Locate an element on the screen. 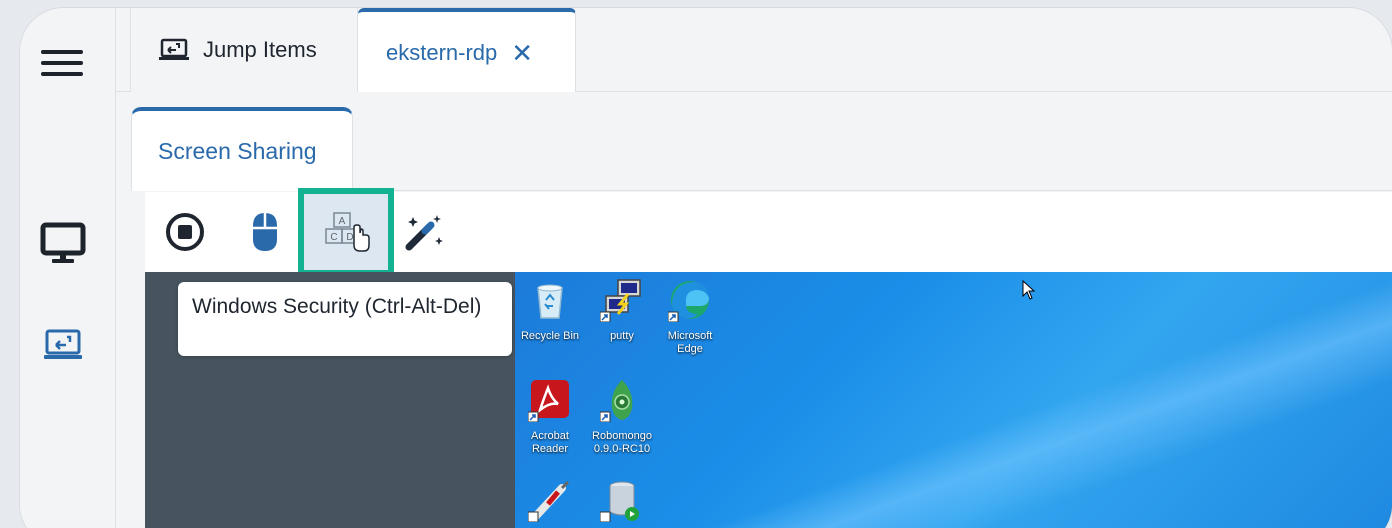 This screenshot has height=528, width=1392. mouse-control-button is located at coordinates (265, 232).